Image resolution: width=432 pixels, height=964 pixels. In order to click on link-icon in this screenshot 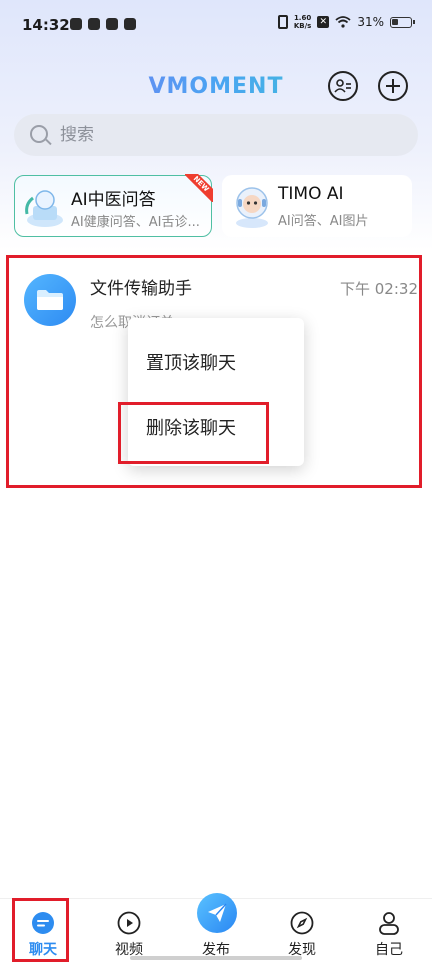, I will do `click(112, 24)`.